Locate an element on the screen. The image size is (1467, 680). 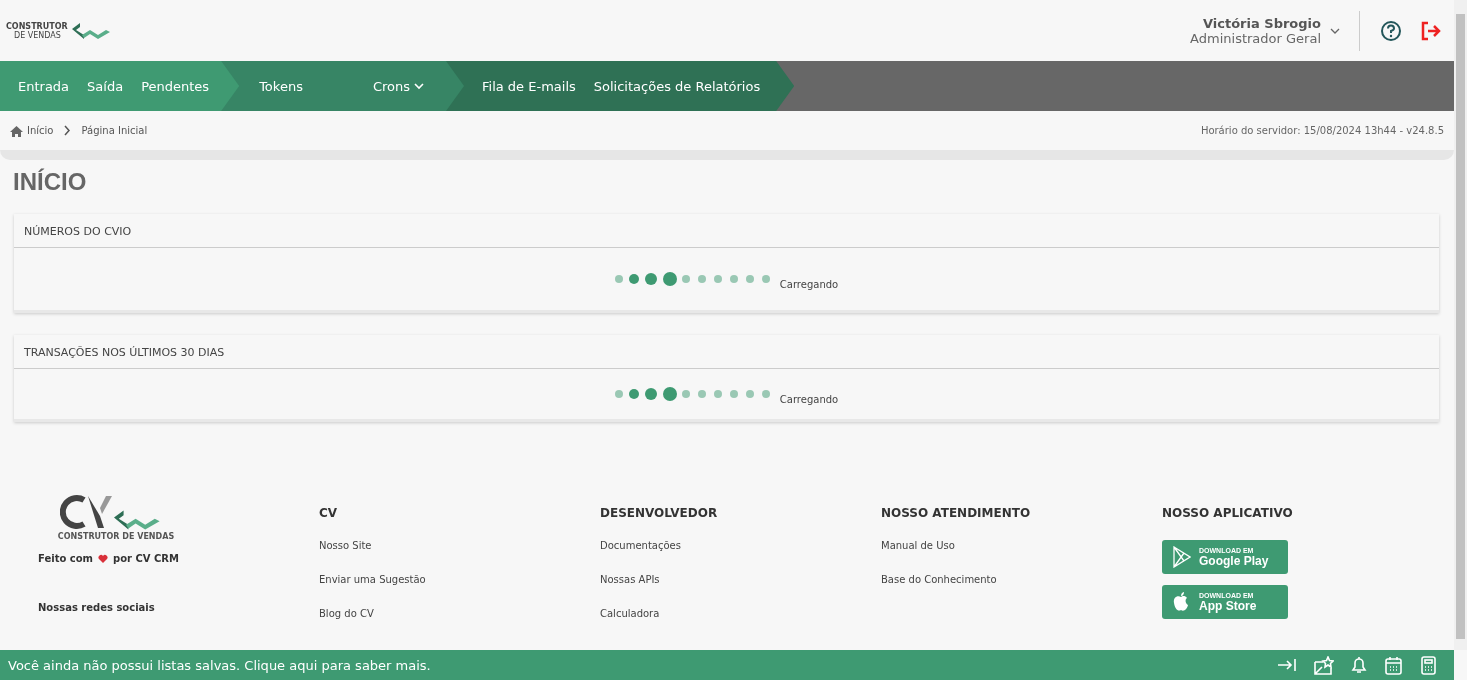
apple-icon is located at coordinates (1181, 602).